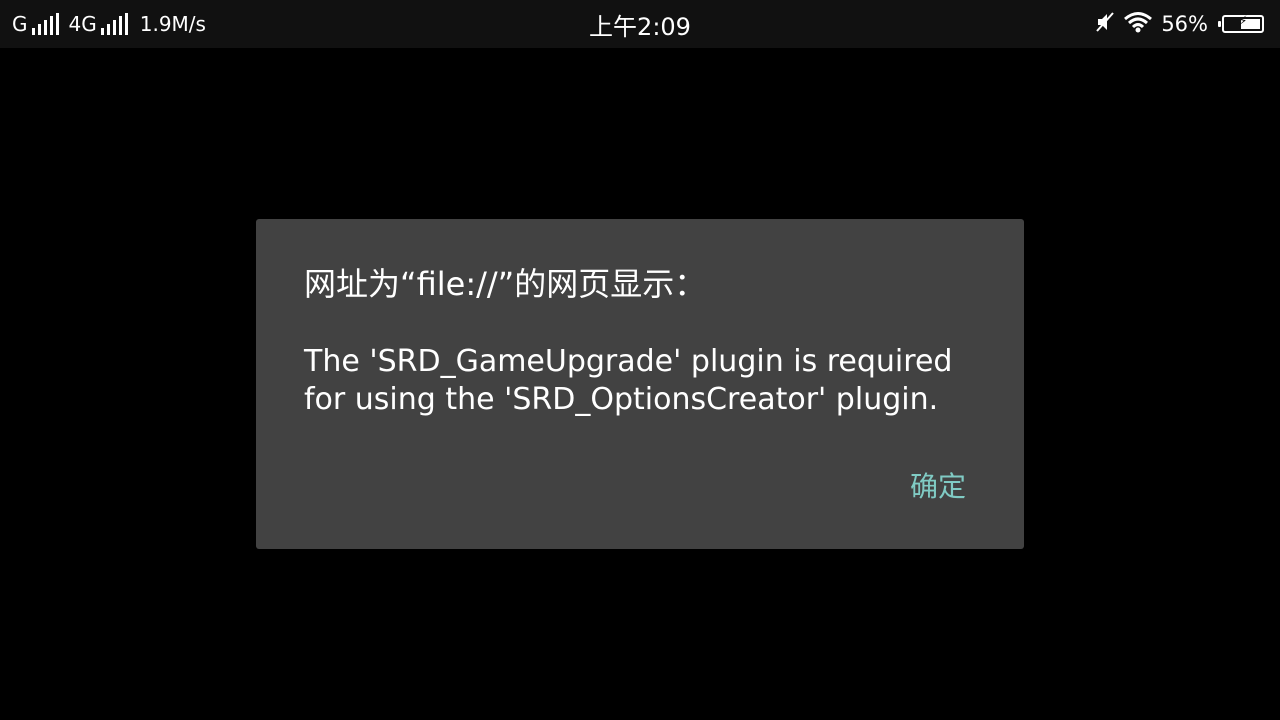 The image size is (1280, 720). I want to click on clock: 上午2:09, so click(640, 26).